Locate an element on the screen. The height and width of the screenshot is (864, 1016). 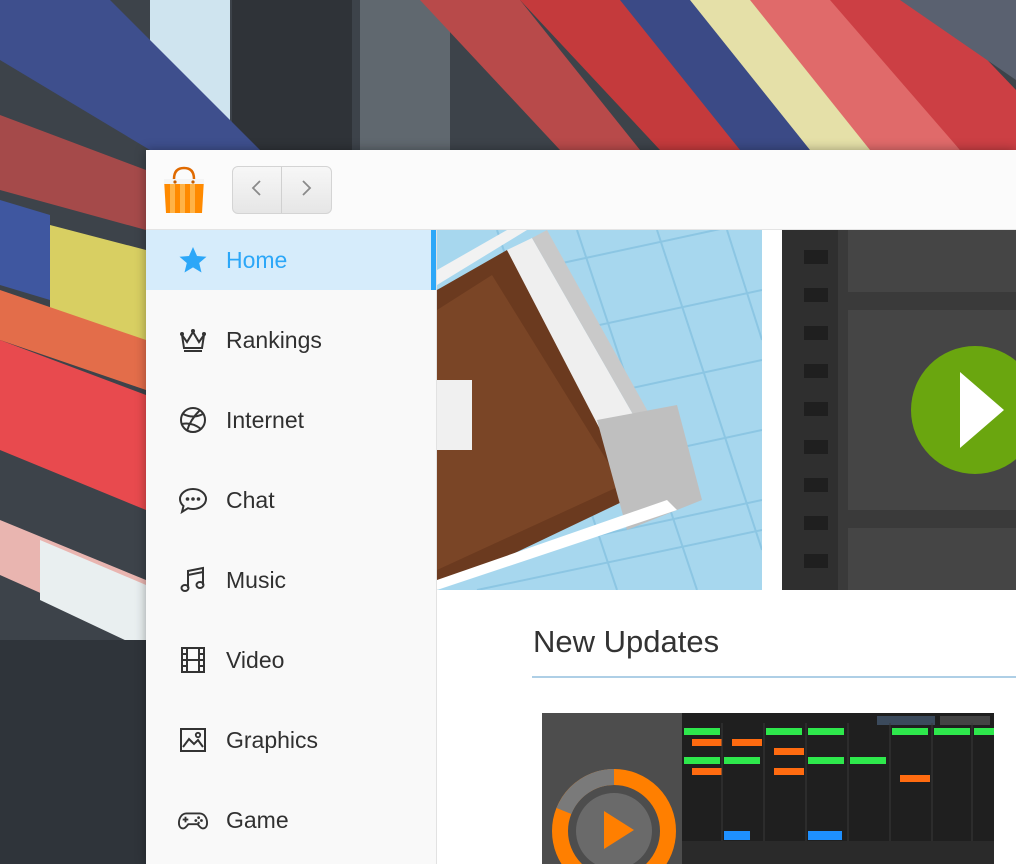
sidebar-item-chat: Chat is located at coordinates (291, 500).